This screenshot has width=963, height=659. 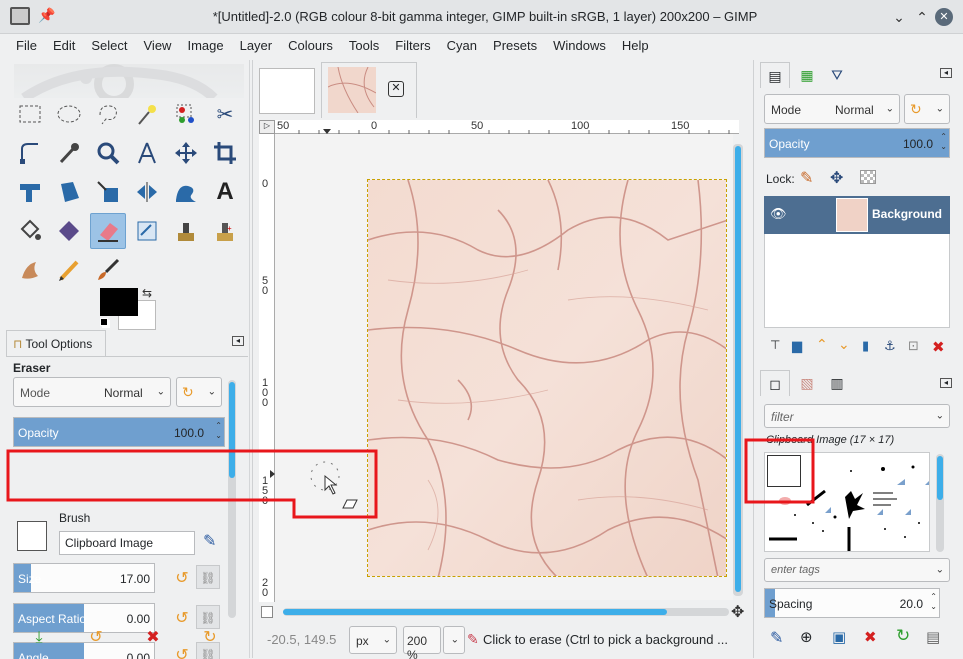 What do you see at coordinates (852, 603) in the screenshot?
I see `brush-spacing-slider: Spacing 20.0 ⌃ ⌄` at bounding box center [852, 603].